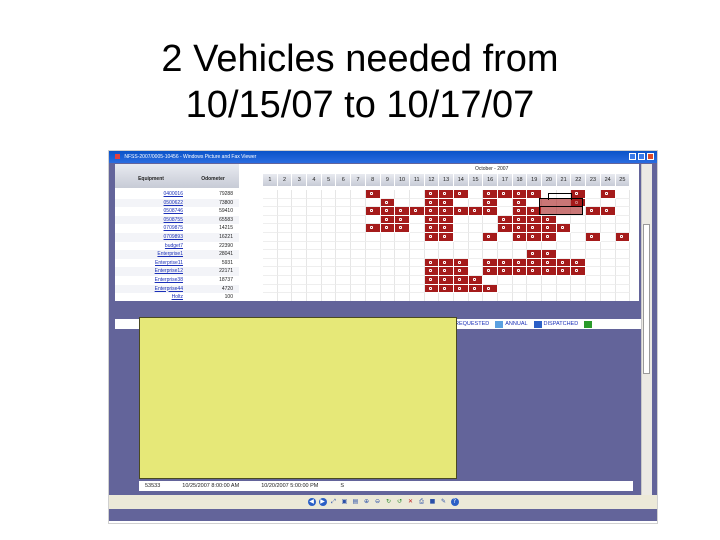 This screenshot has height=540, width=720. Describe the element at coordinates (378, 502) in the screenshot. I see `zoom-out-icon: ⊖` at that location.